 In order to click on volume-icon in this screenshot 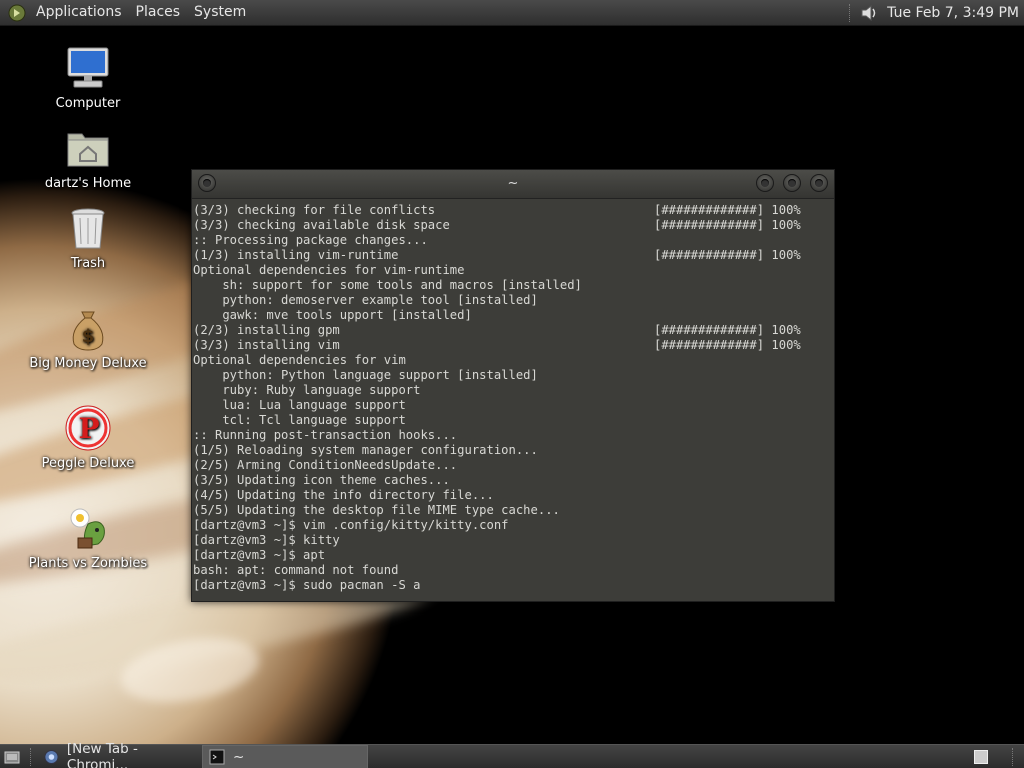, I will do `click(869, 13)`.